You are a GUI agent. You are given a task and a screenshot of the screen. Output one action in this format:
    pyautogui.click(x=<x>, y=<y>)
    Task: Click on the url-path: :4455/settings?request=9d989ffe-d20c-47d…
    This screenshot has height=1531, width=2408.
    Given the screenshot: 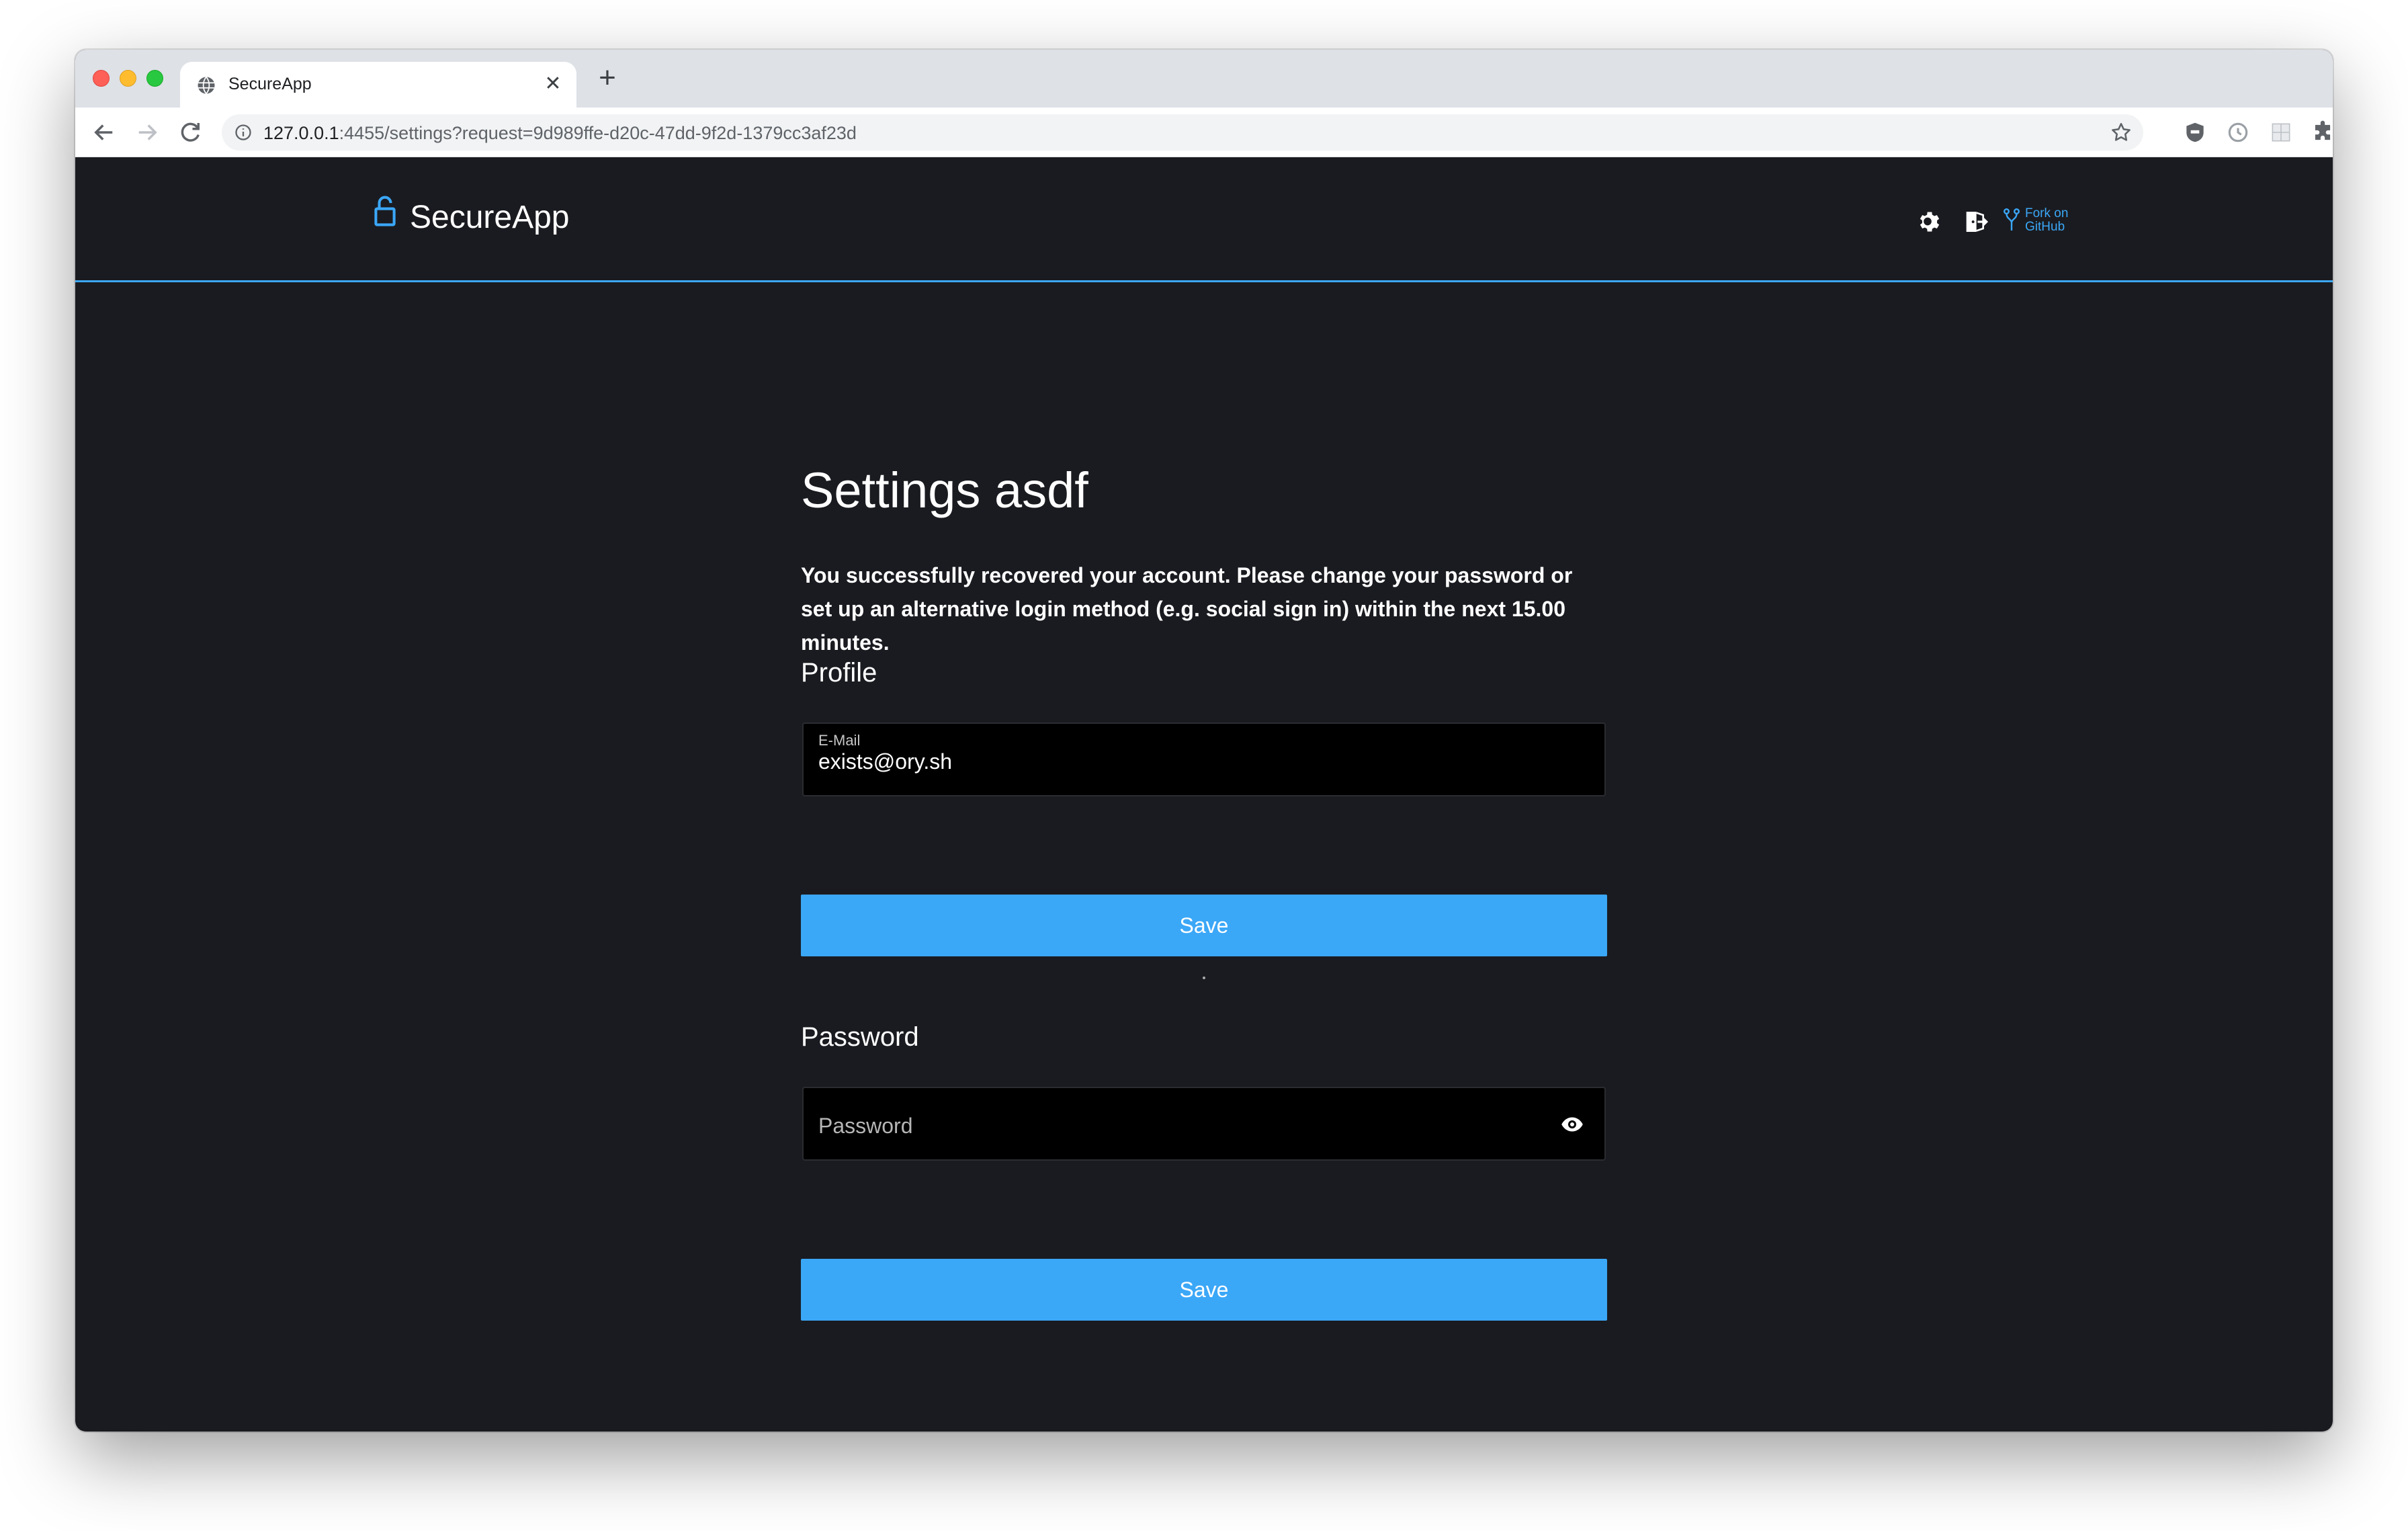 What is the action you would take?
    pyautogui.click(x=598, y=133)
    